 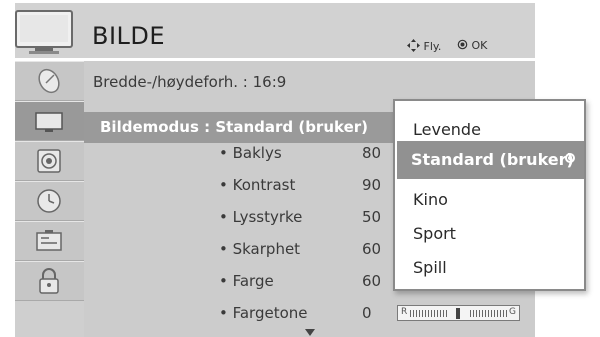 I want to click on tint-ticks-right, so click(x=489, y=313).